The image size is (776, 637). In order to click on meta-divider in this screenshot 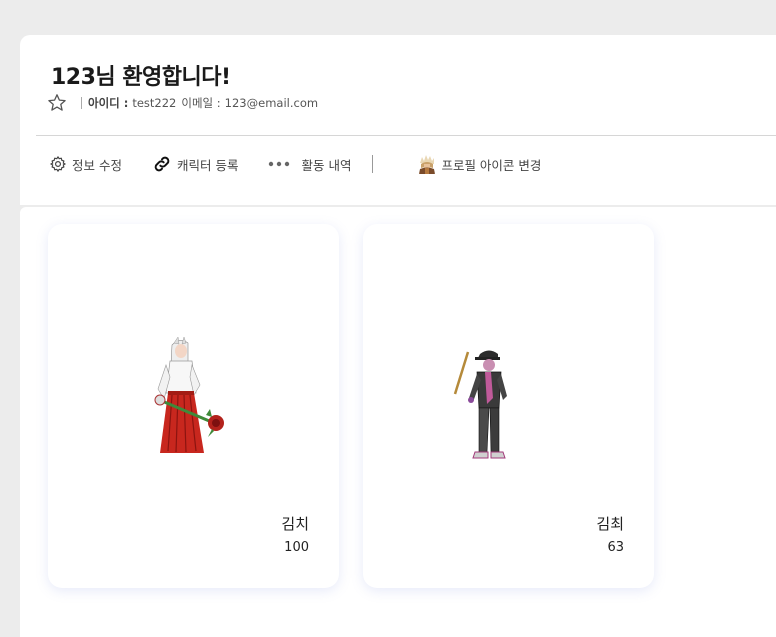, I will do `click(81, 103)`.